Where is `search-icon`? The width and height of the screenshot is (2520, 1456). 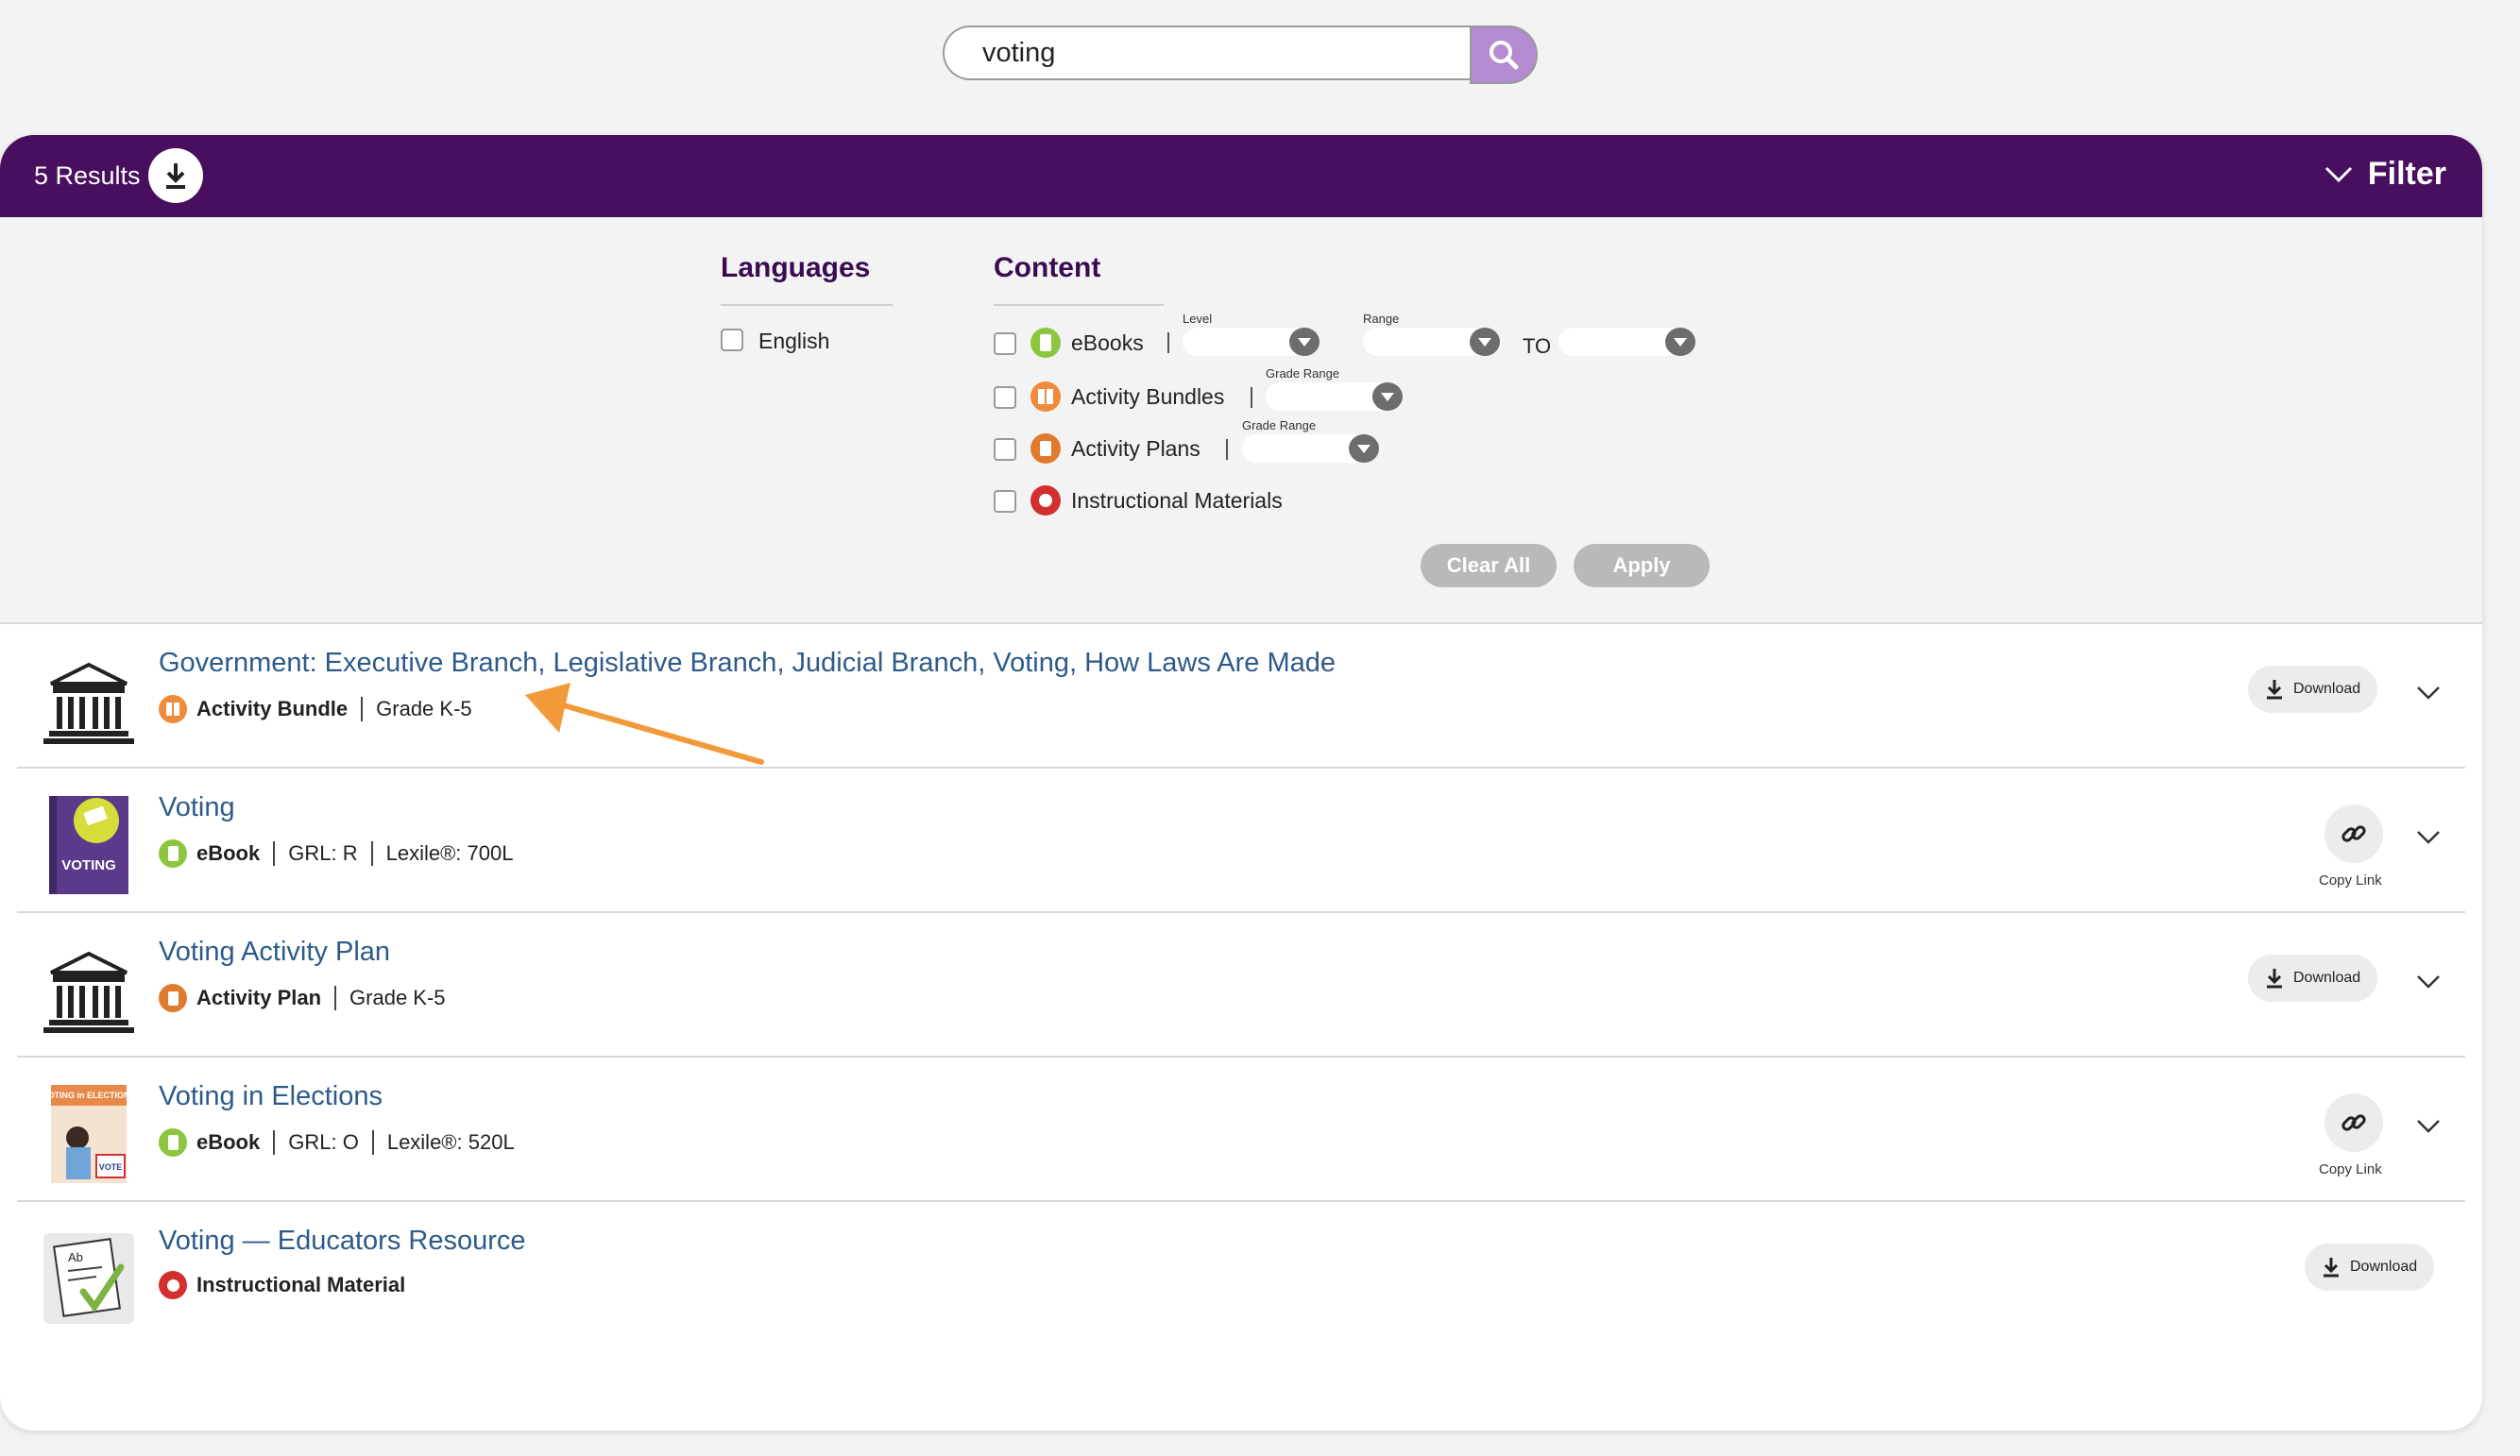
search-icon is located at coordinates (1504, 55).